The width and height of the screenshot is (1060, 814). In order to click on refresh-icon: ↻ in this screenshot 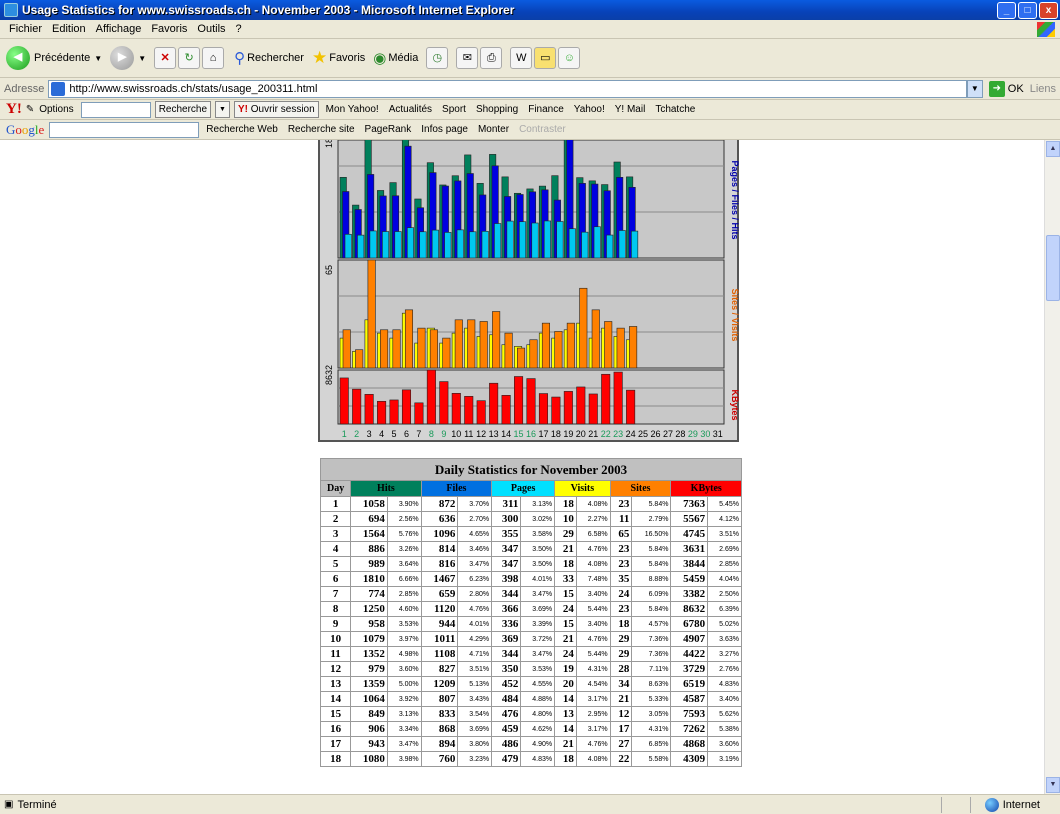, I will do `click(189, 58)`.